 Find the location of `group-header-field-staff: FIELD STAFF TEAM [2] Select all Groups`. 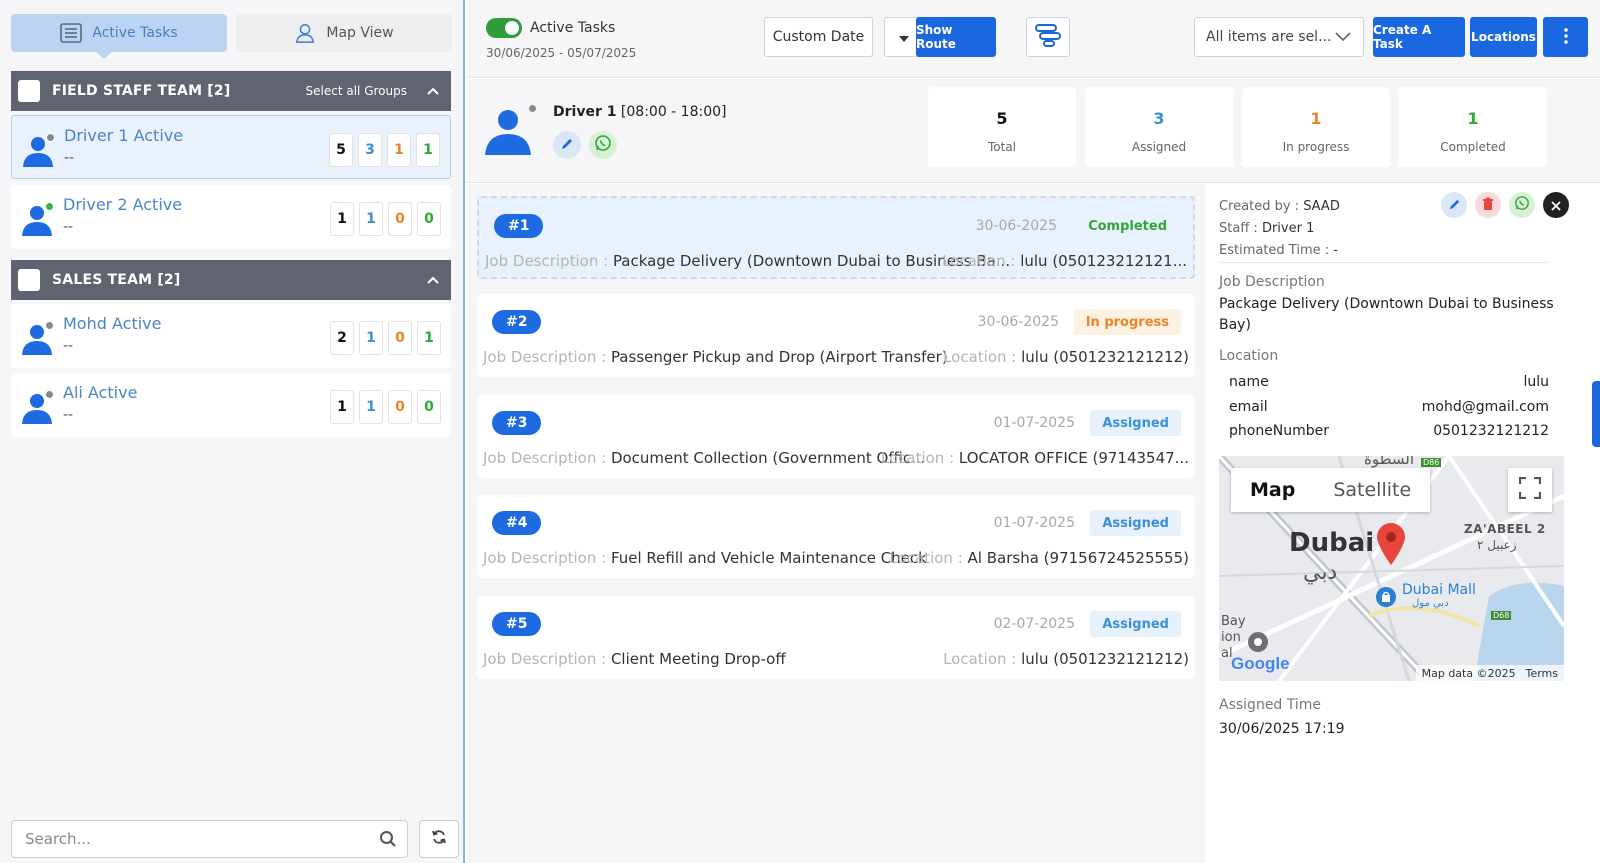

group-header-field-staff: FIELD STAFF TEAM [2] Select all Groups is located at coordinates (231, 91).